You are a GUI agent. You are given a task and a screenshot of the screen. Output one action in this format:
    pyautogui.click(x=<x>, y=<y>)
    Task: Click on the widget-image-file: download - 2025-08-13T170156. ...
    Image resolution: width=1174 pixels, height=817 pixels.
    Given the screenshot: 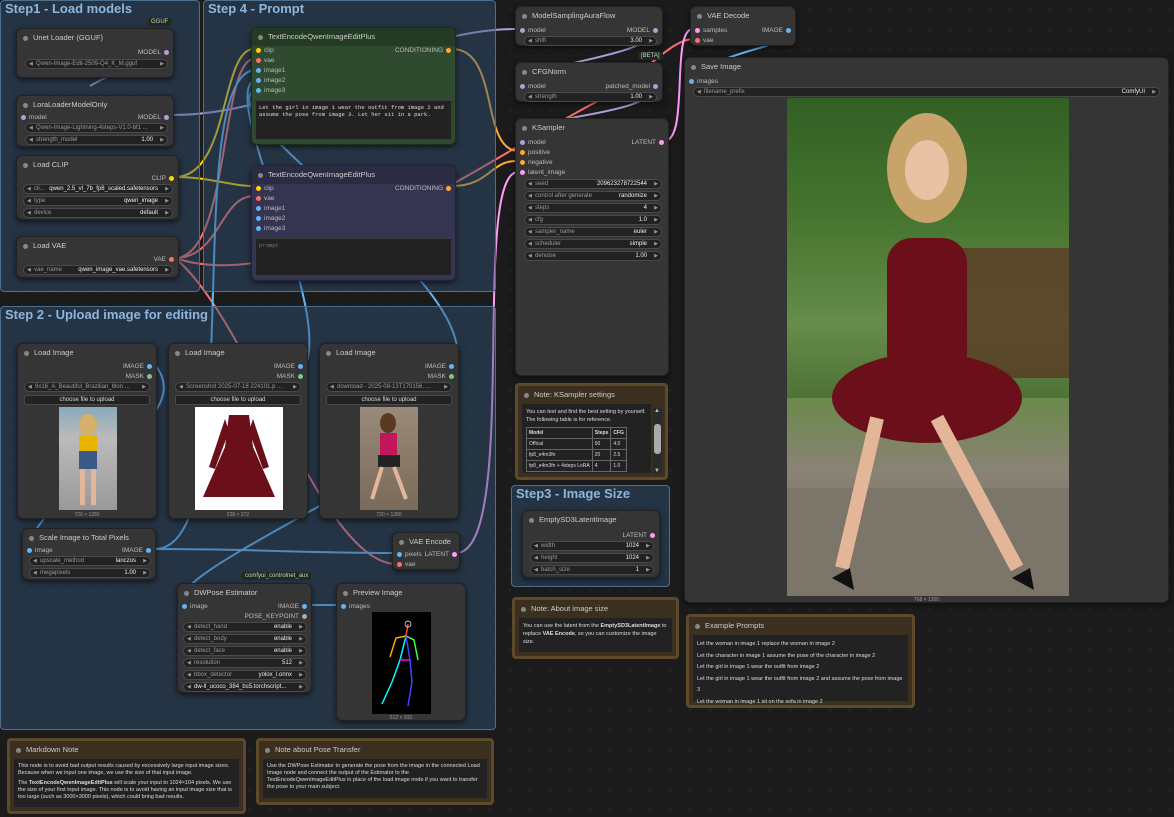 What is the action you would take?
    pyautogui.click(x=389, y=387)
    